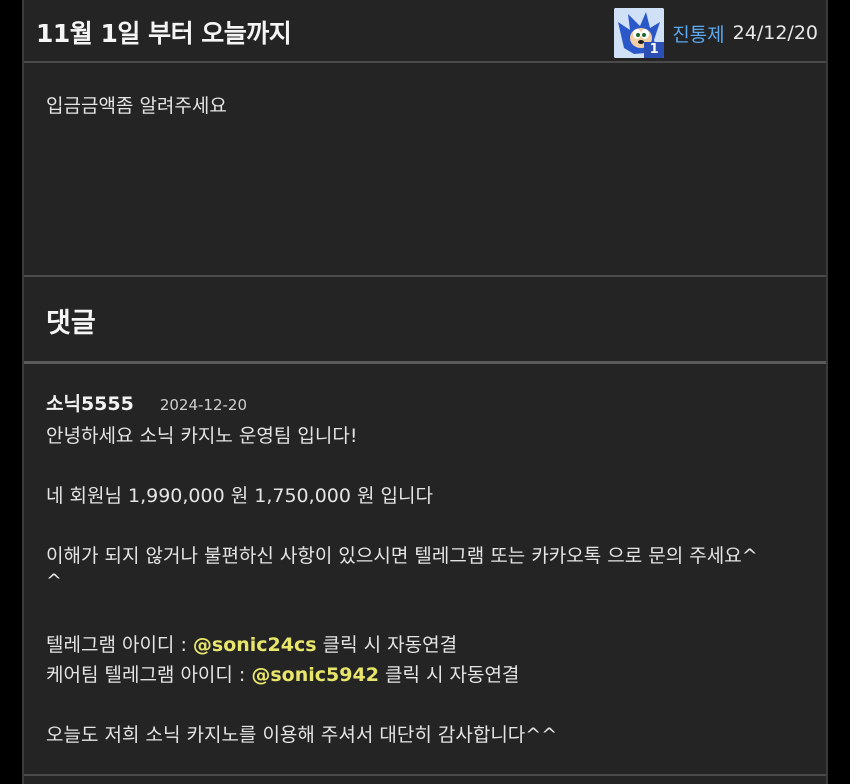 The width and height of the screenshot is (850, 784). What do you see at coordinates (203, 405) in the screenshot?
I see `comment-date: 2024-12-20` at bounding box center [203, 405].